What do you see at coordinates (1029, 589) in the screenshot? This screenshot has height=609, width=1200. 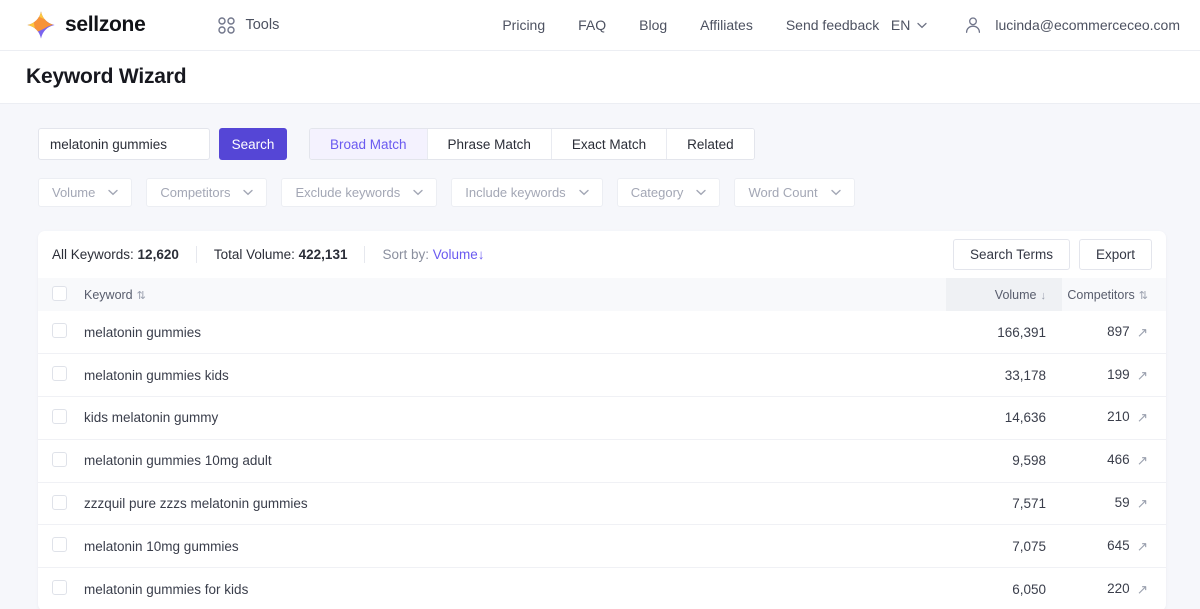 I see `row-volume: 6,050` at bounding box center [1029, 589].